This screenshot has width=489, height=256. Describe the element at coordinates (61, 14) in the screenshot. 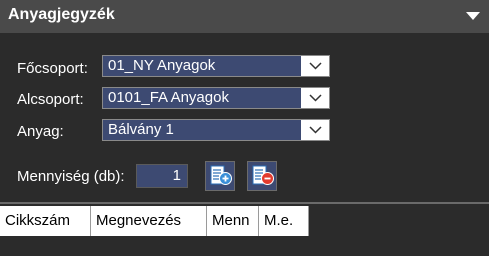

I see `panel-title: Anyagjegyzék` at that location.